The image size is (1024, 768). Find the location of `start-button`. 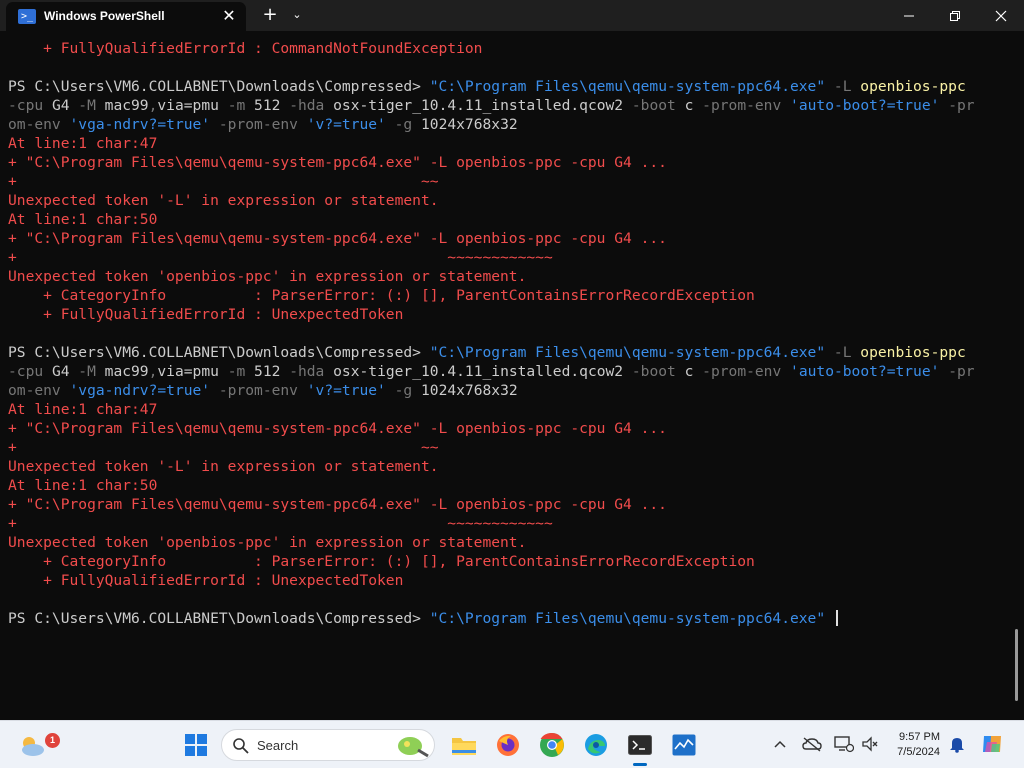

start-button is located at coordinates (196, 745).